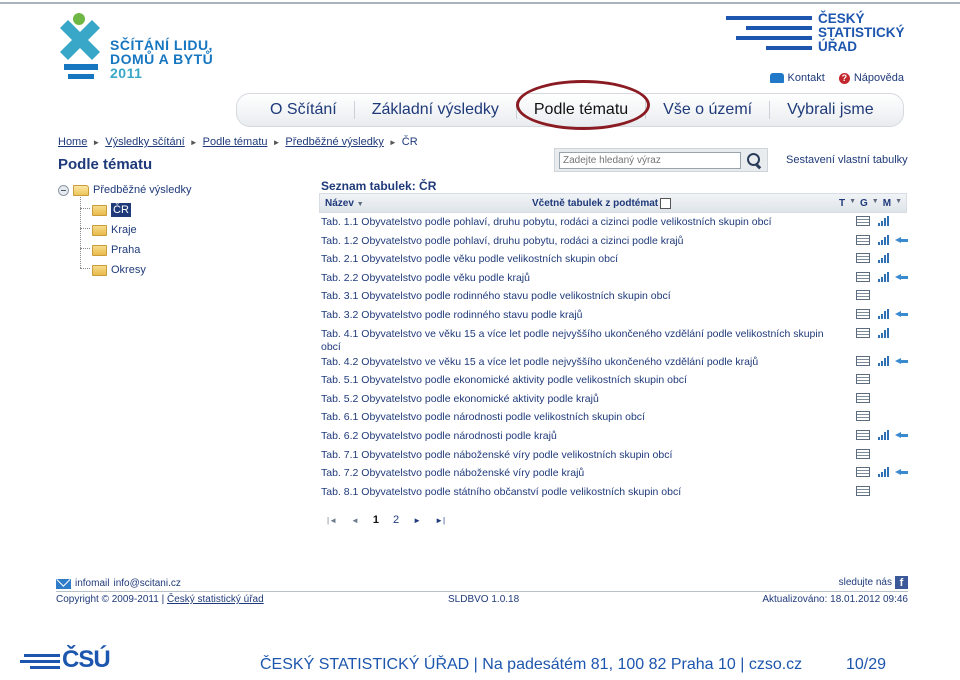  Describe the element at coordinates (85, 208) in the screenshot. I see `tree-guide-tick` at that location.